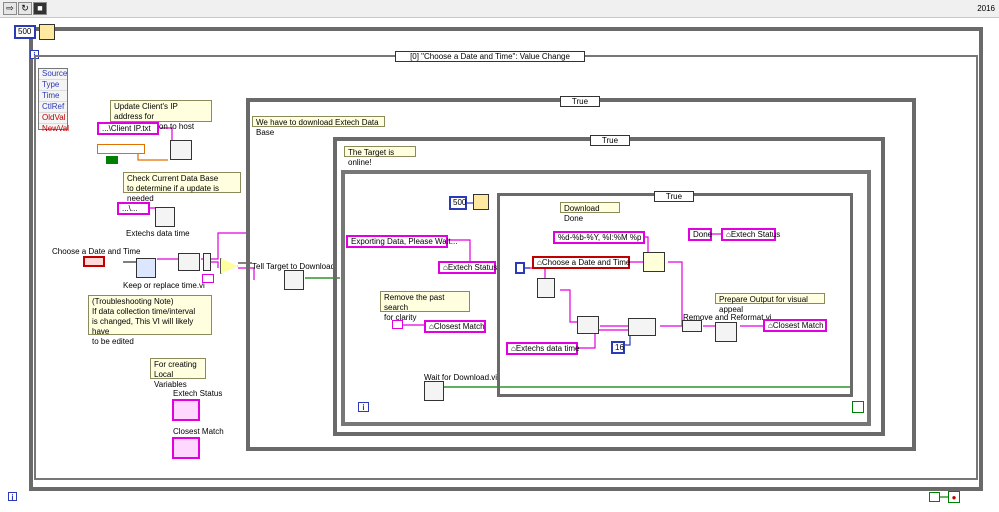 The width and height of the screenshot is (999, 512). Describe the element at coordinates (599, 237) in the screenshot. I see `date-format-constant: %d-%b-%Y, %I:%M %p` at that location.